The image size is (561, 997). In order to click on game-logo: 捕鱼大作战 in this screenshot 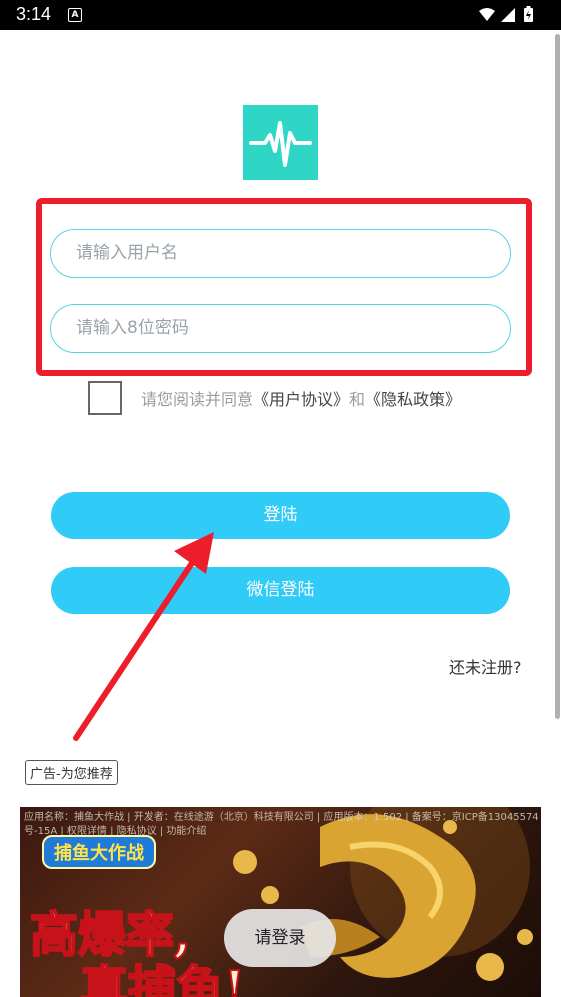, I will do `click(99, 852)`.